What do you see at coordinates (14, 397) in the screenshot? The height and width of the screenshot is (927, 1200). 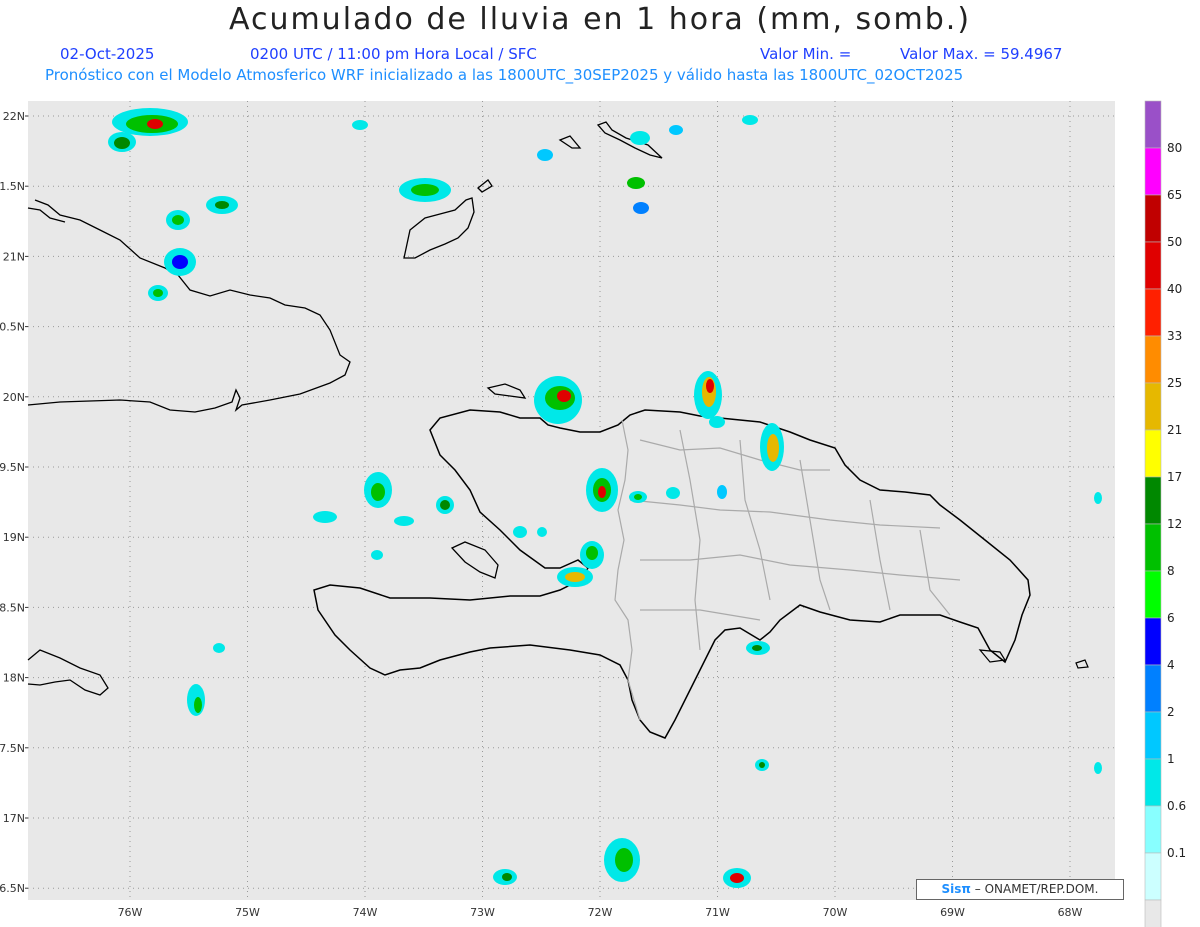 I see `latitude-label: 20N` at bounding box center [14, 397].